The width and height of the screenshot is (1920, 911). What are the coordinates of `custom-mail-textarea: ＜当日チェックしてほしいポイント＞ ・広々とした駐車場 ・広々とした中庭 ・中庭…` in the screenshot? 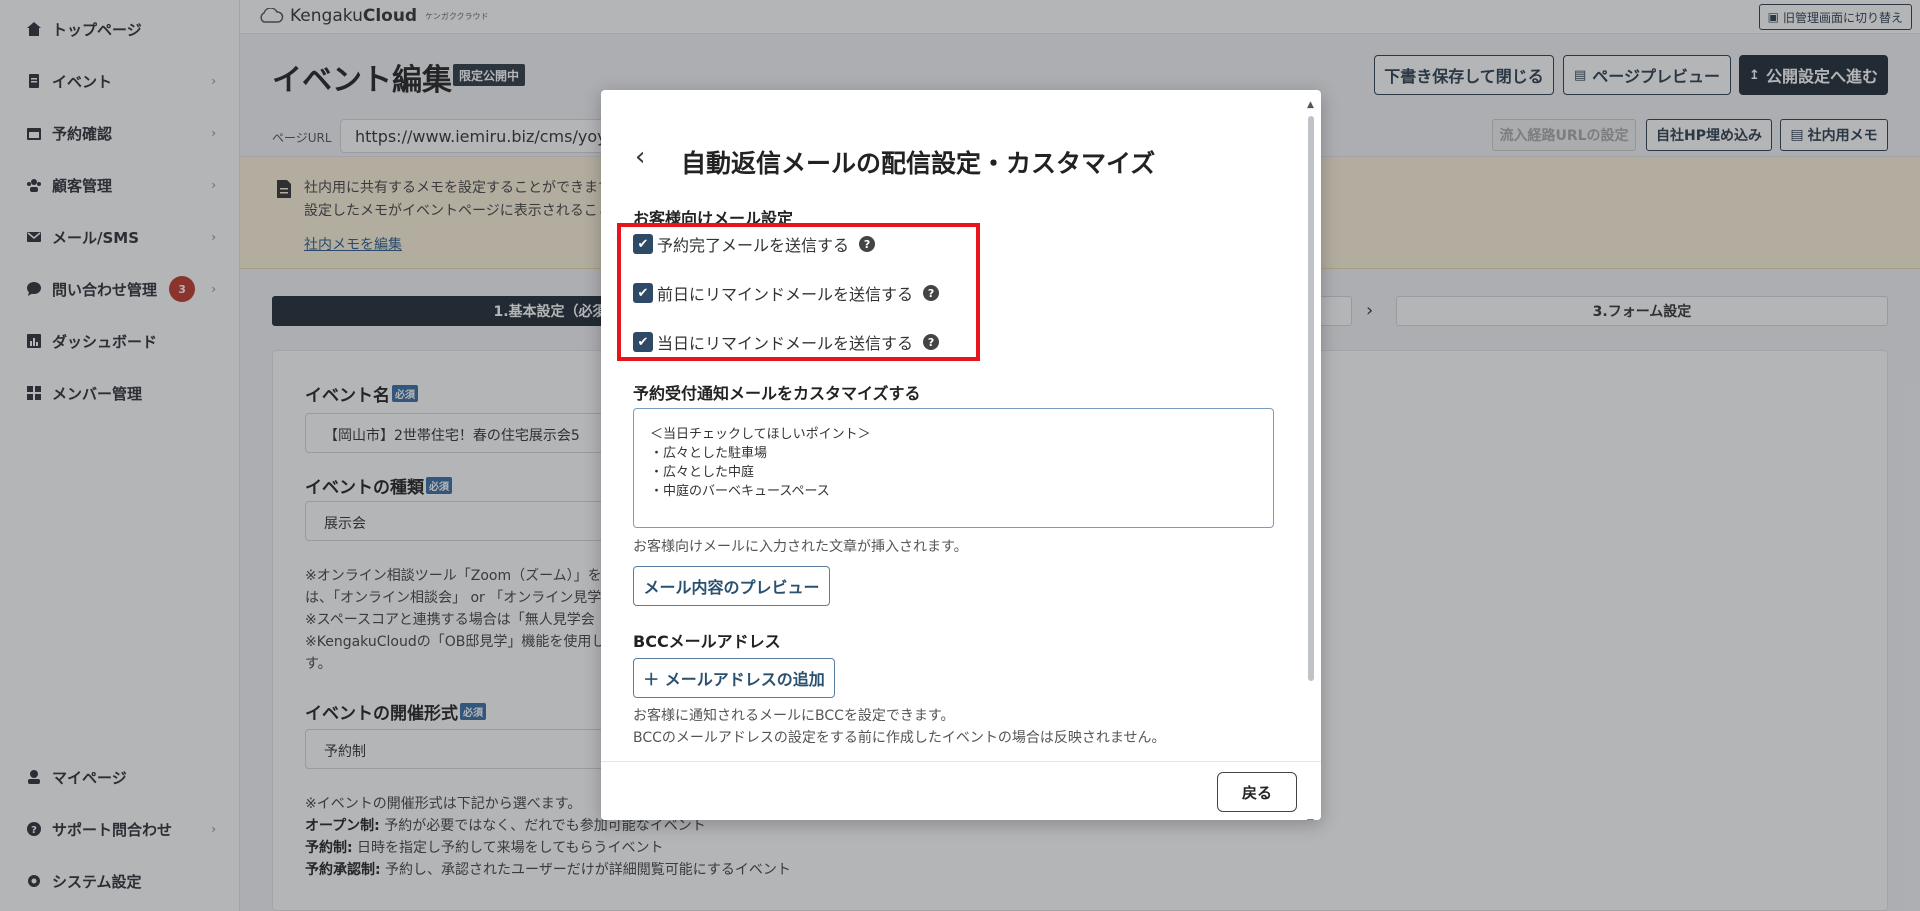 It's located at (953, 468).